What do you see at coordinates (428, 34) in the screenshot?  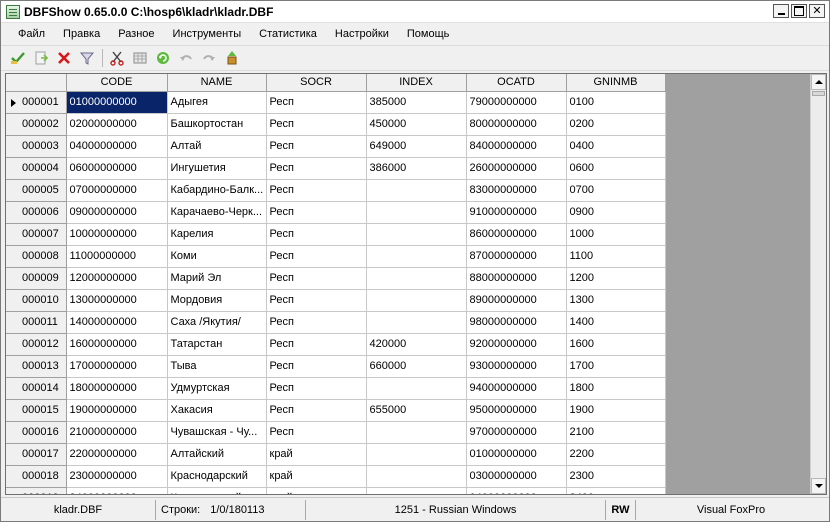 I see `menu-help: Помощь` at bounding box center [428, 34].